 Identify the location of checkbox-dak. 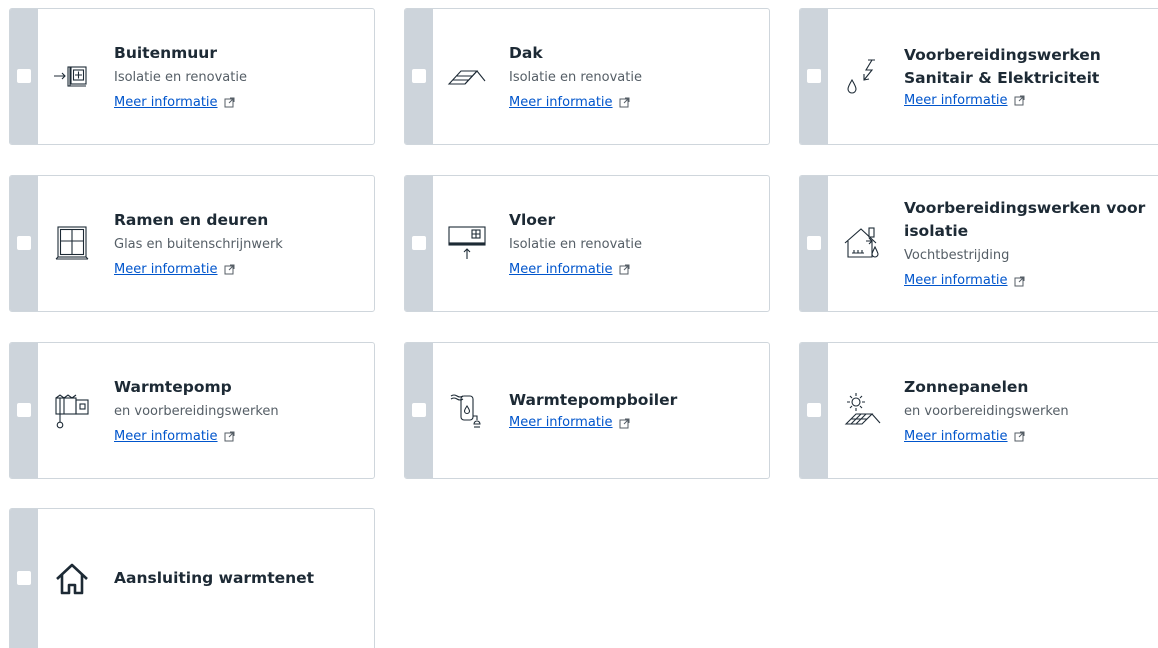
(419, 76).